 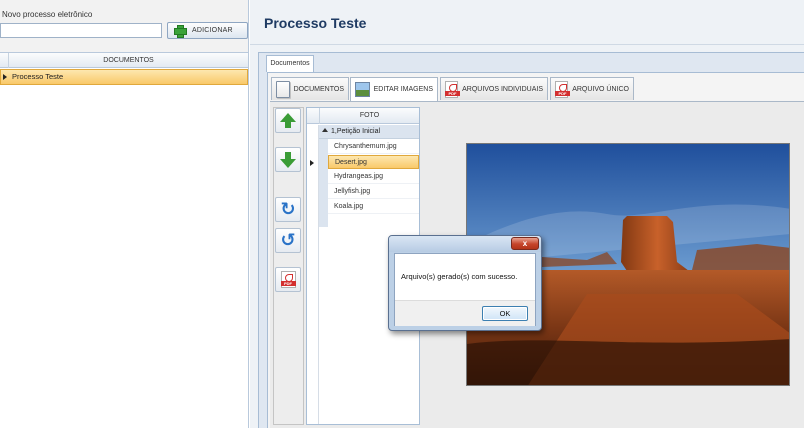 I want to click on add-button: ADICIONAR, so click(x=207, y=30).